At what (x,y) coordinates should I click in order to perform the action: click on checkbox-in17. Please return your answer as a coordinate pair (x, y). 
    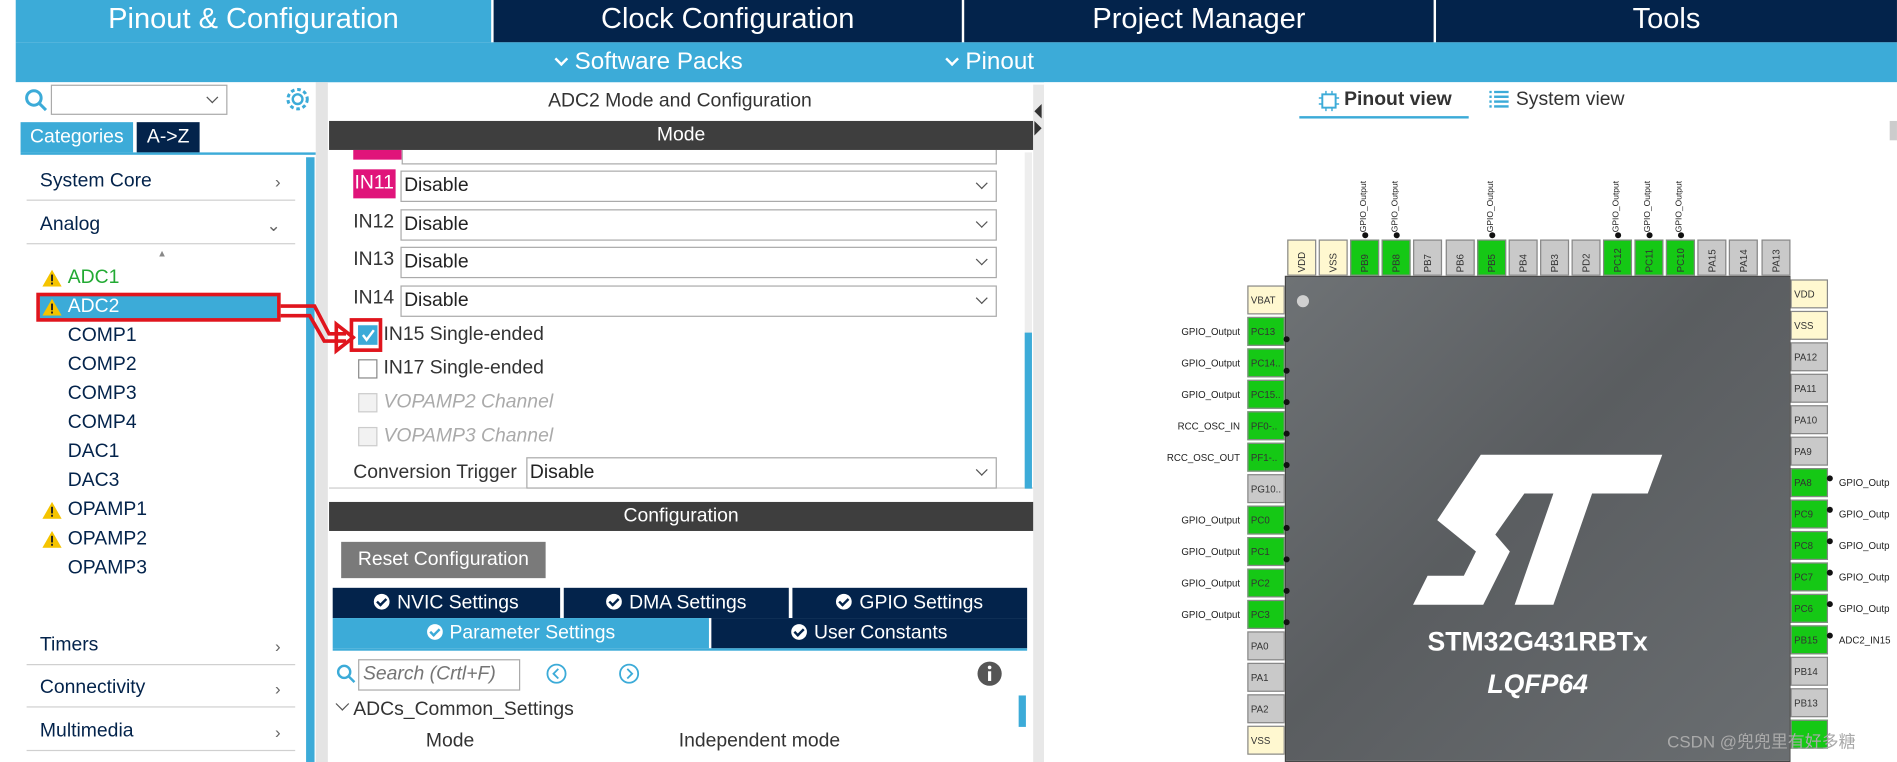
    Looking at the image, I should click on (368, 369).